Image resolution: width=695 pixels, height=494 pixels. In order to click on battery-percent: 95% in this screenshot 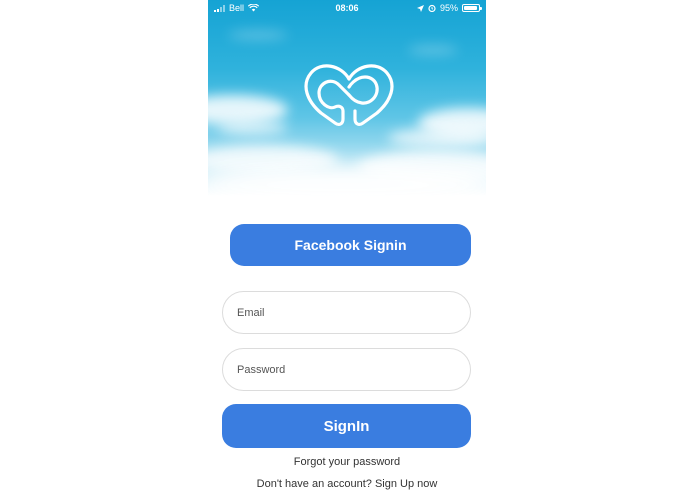, I will do `click(448, 8)`.